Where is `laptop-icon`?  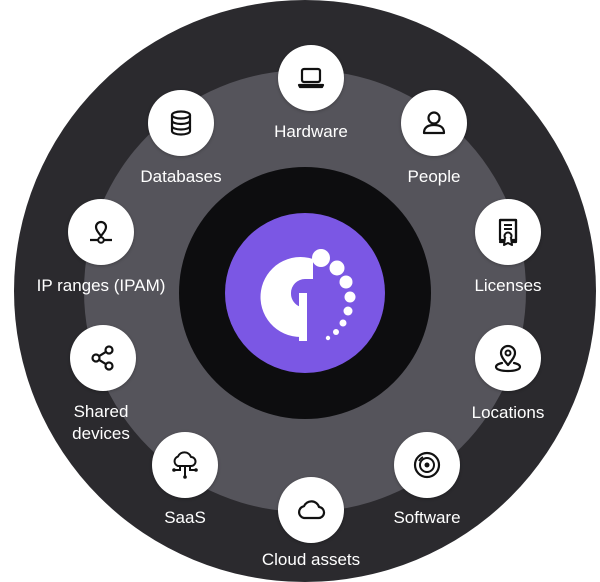
laptop-icon is located at coordinates (311, 78).